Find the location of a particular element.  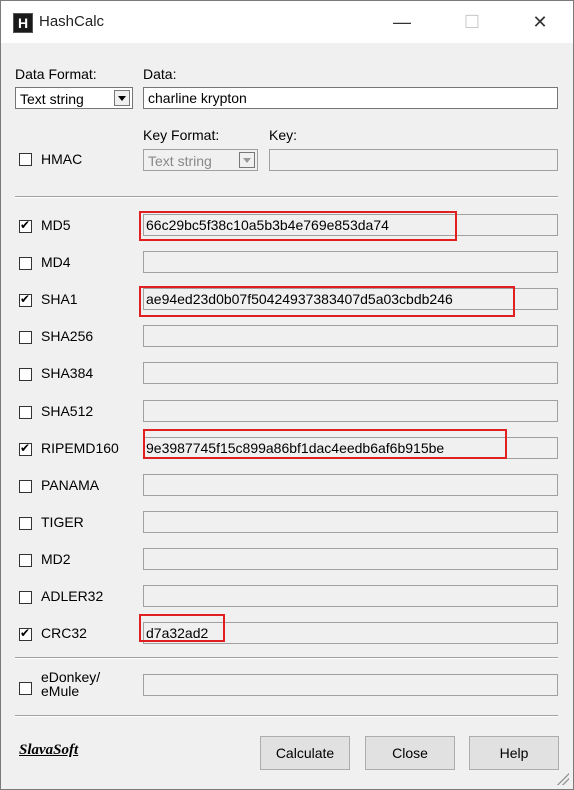

key-format-select: Text string is located at coordinates (200, 160).